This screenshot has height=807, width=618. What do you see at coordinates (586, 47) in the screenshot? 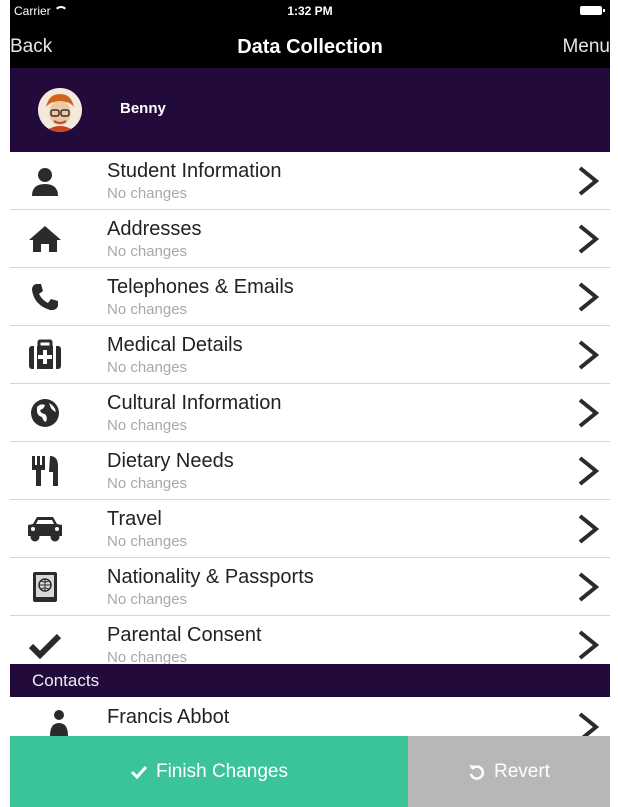
I see `menu-button: Menu` at bounding box center [586, 47].